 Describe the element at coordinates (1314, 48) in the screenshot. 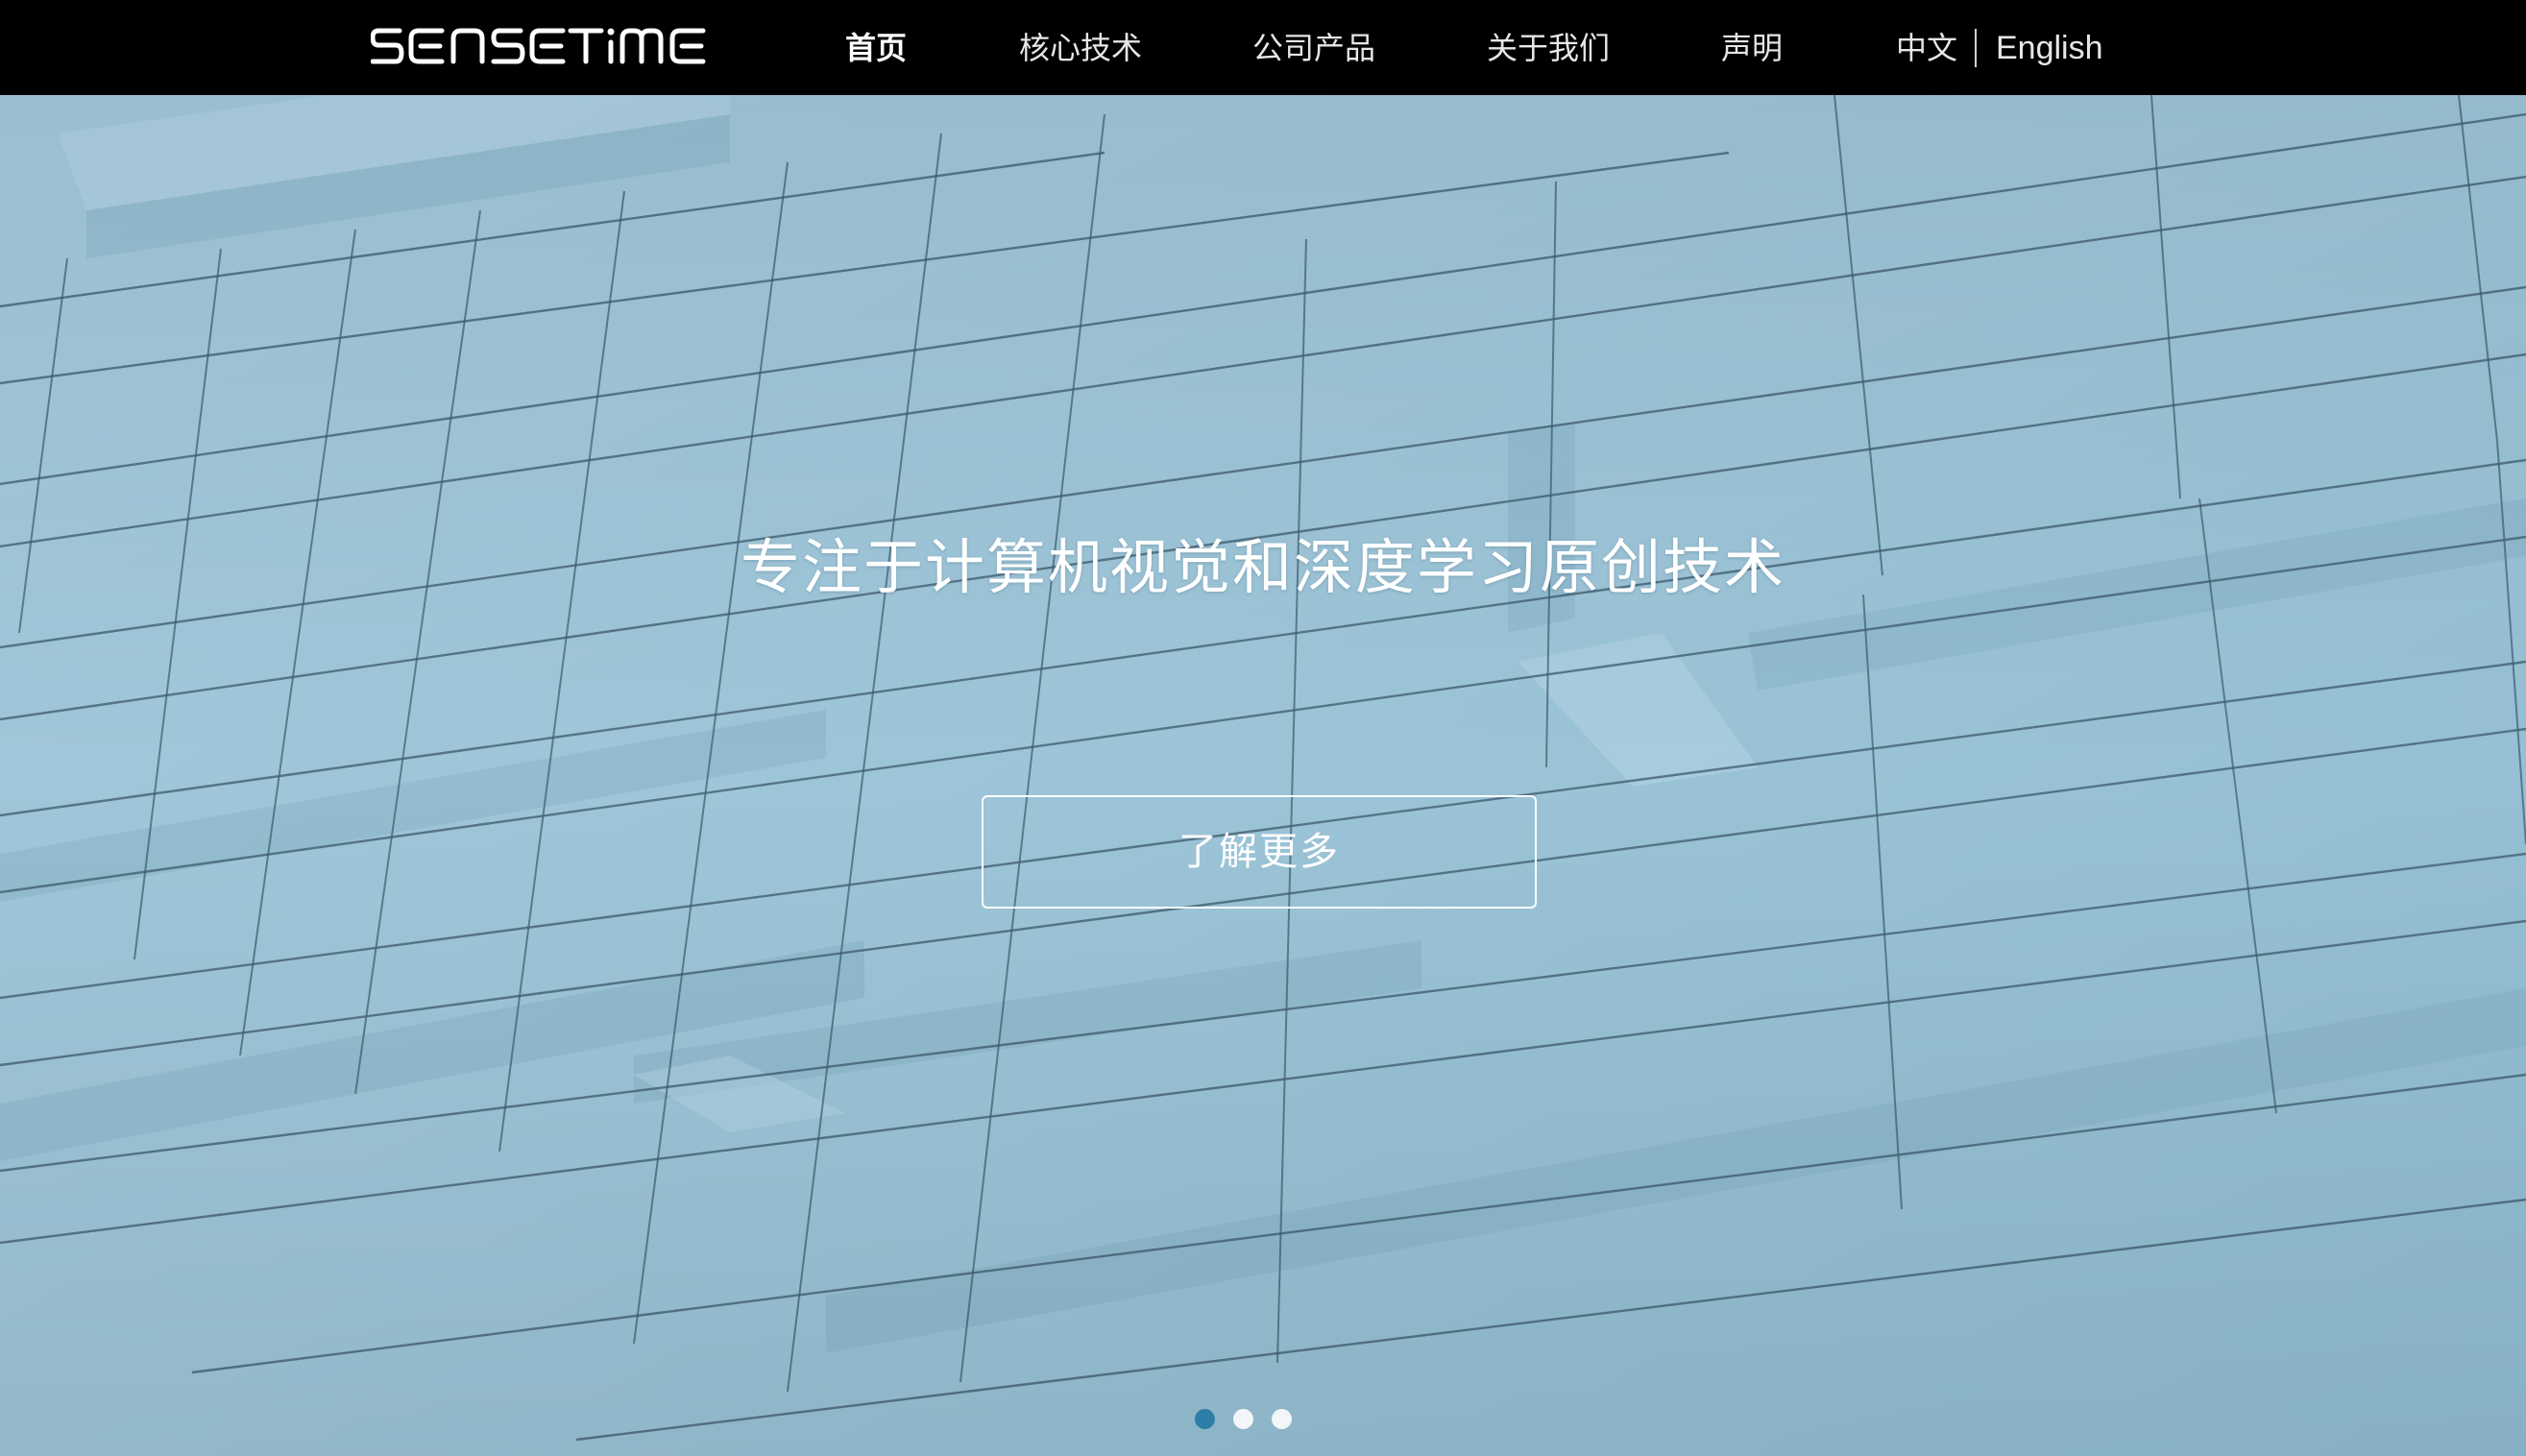

I see `nav-item-products: 公司产品` at that location.